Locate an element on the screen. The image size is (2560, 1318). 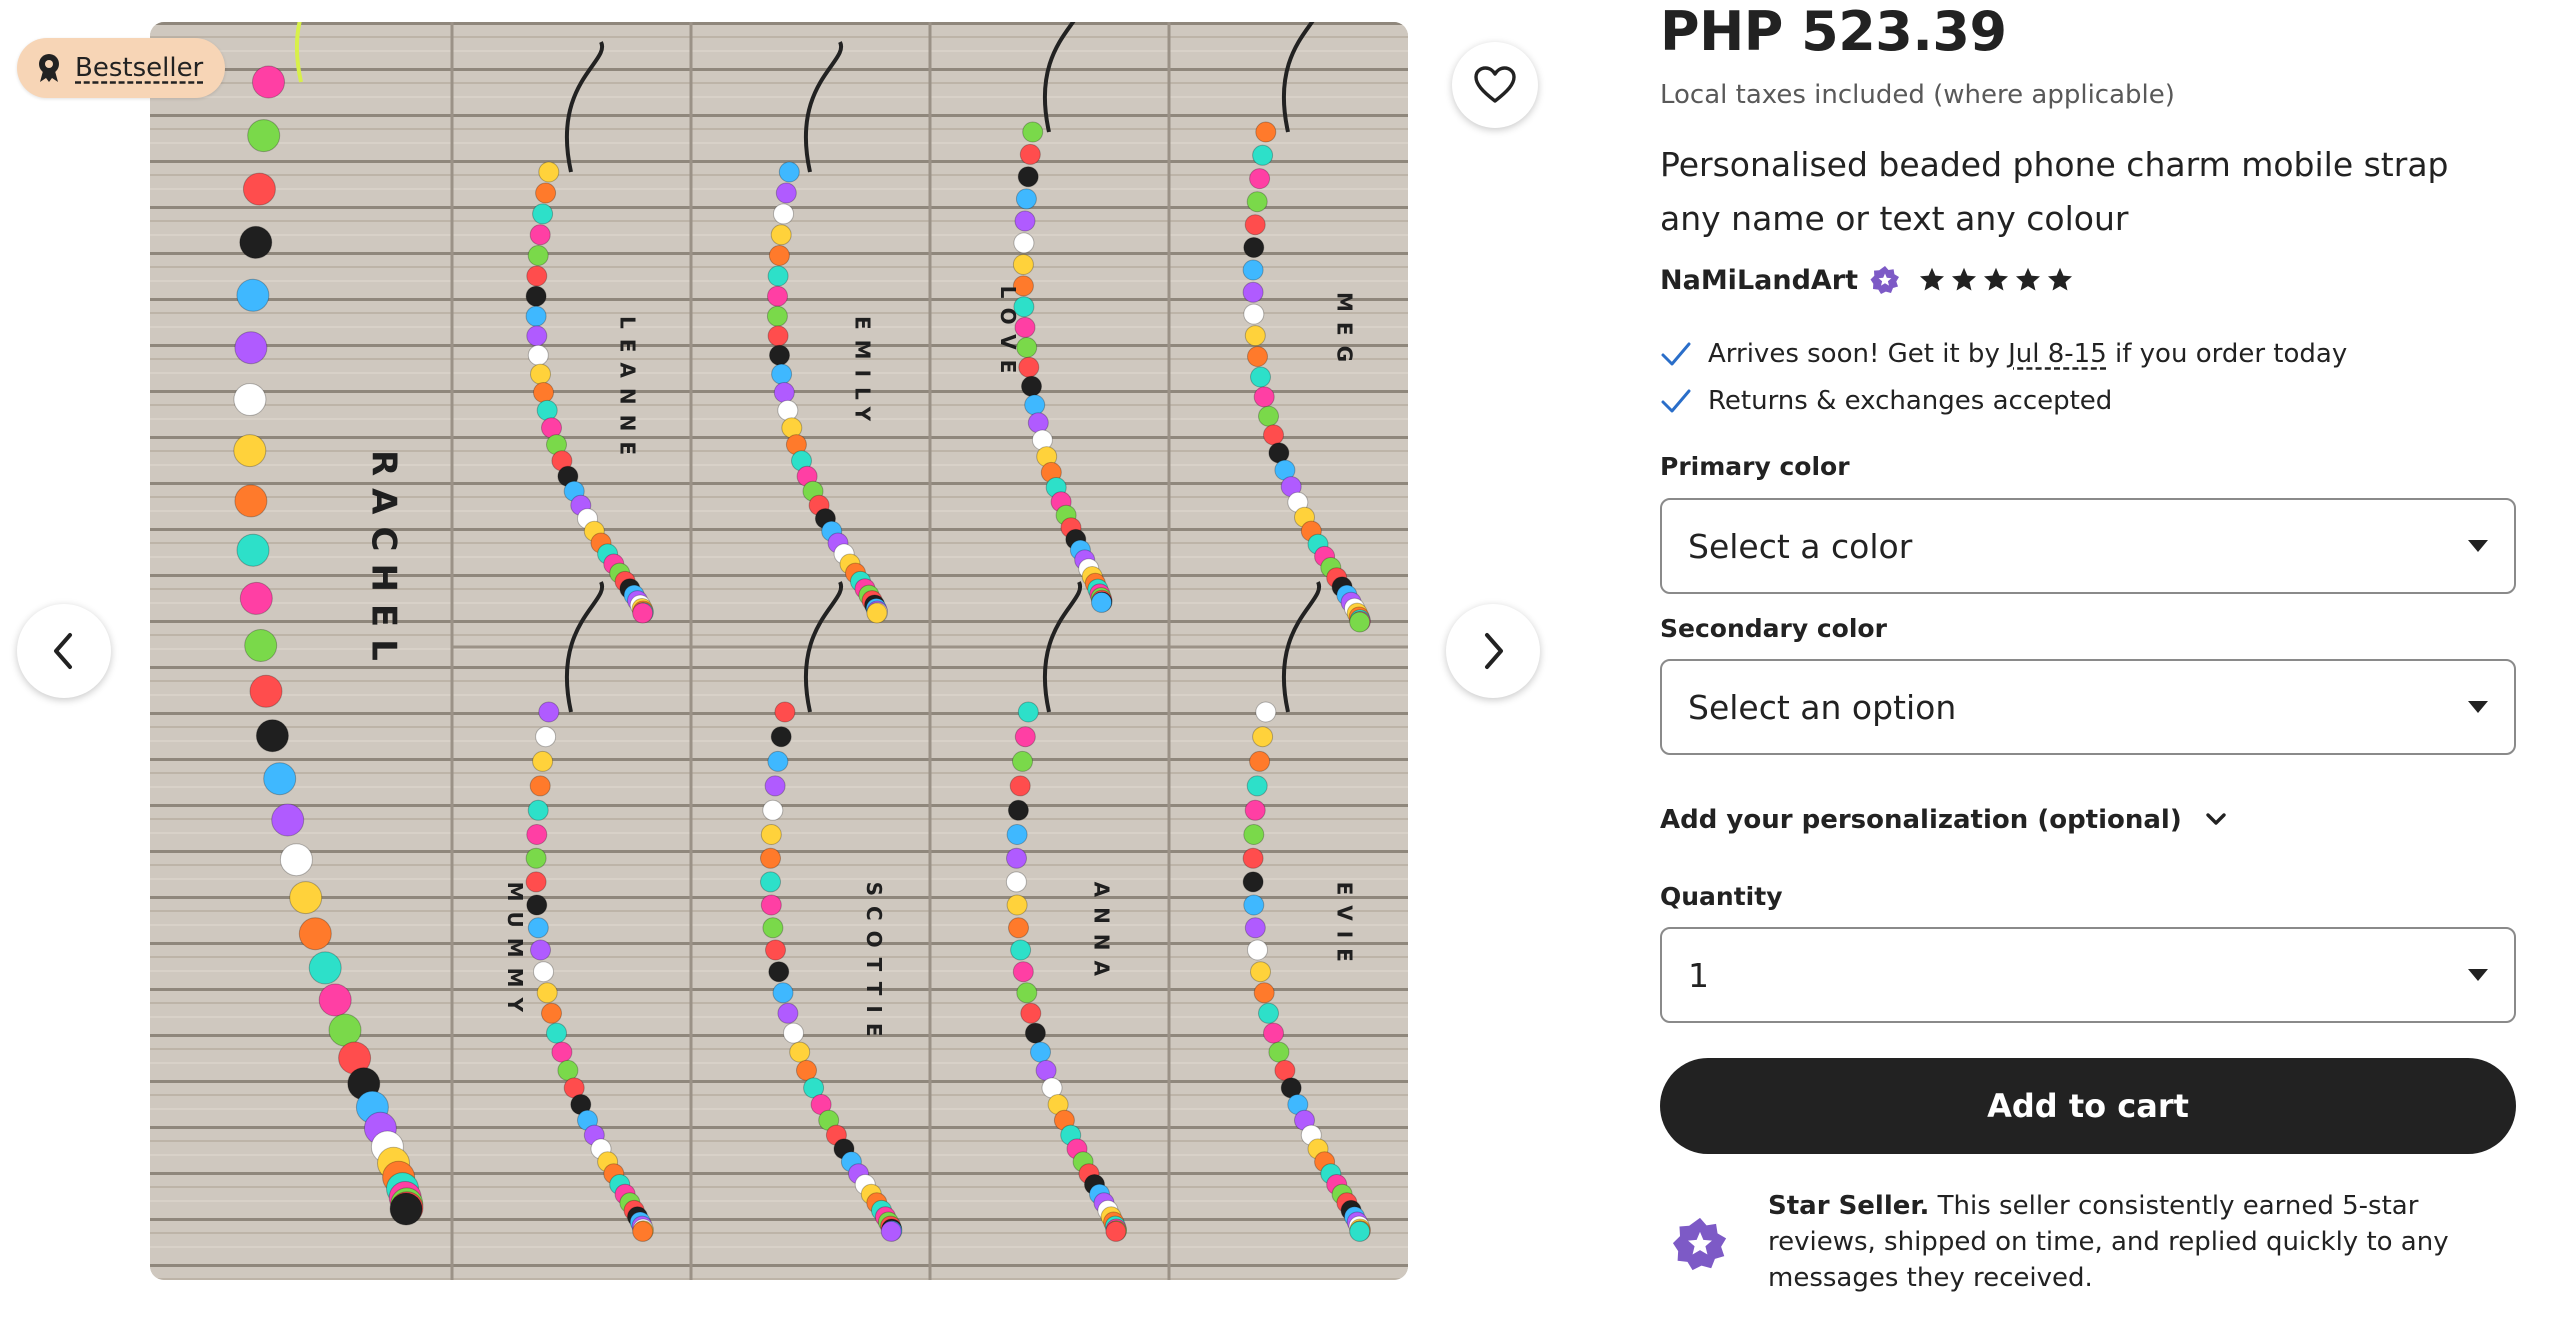
chevron-down-icon is located at coordinates (2216, 819).